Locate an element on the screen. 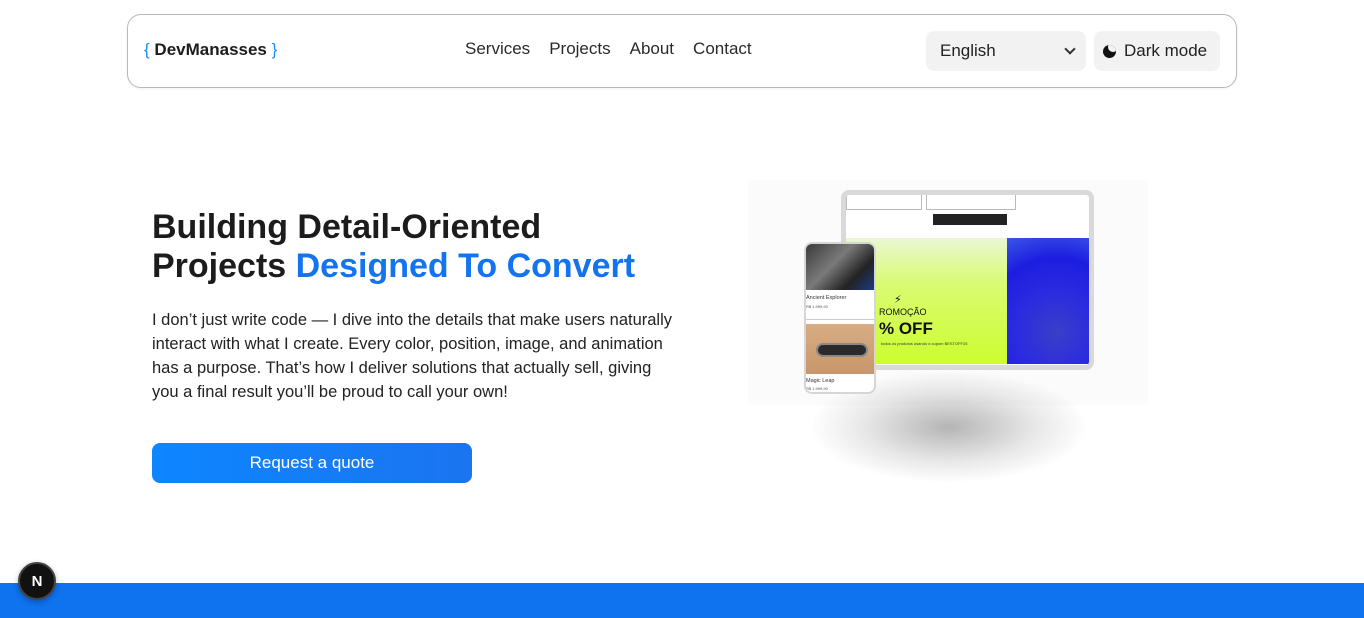  logo-text: DevManasses is located at coordinates (210, 49).